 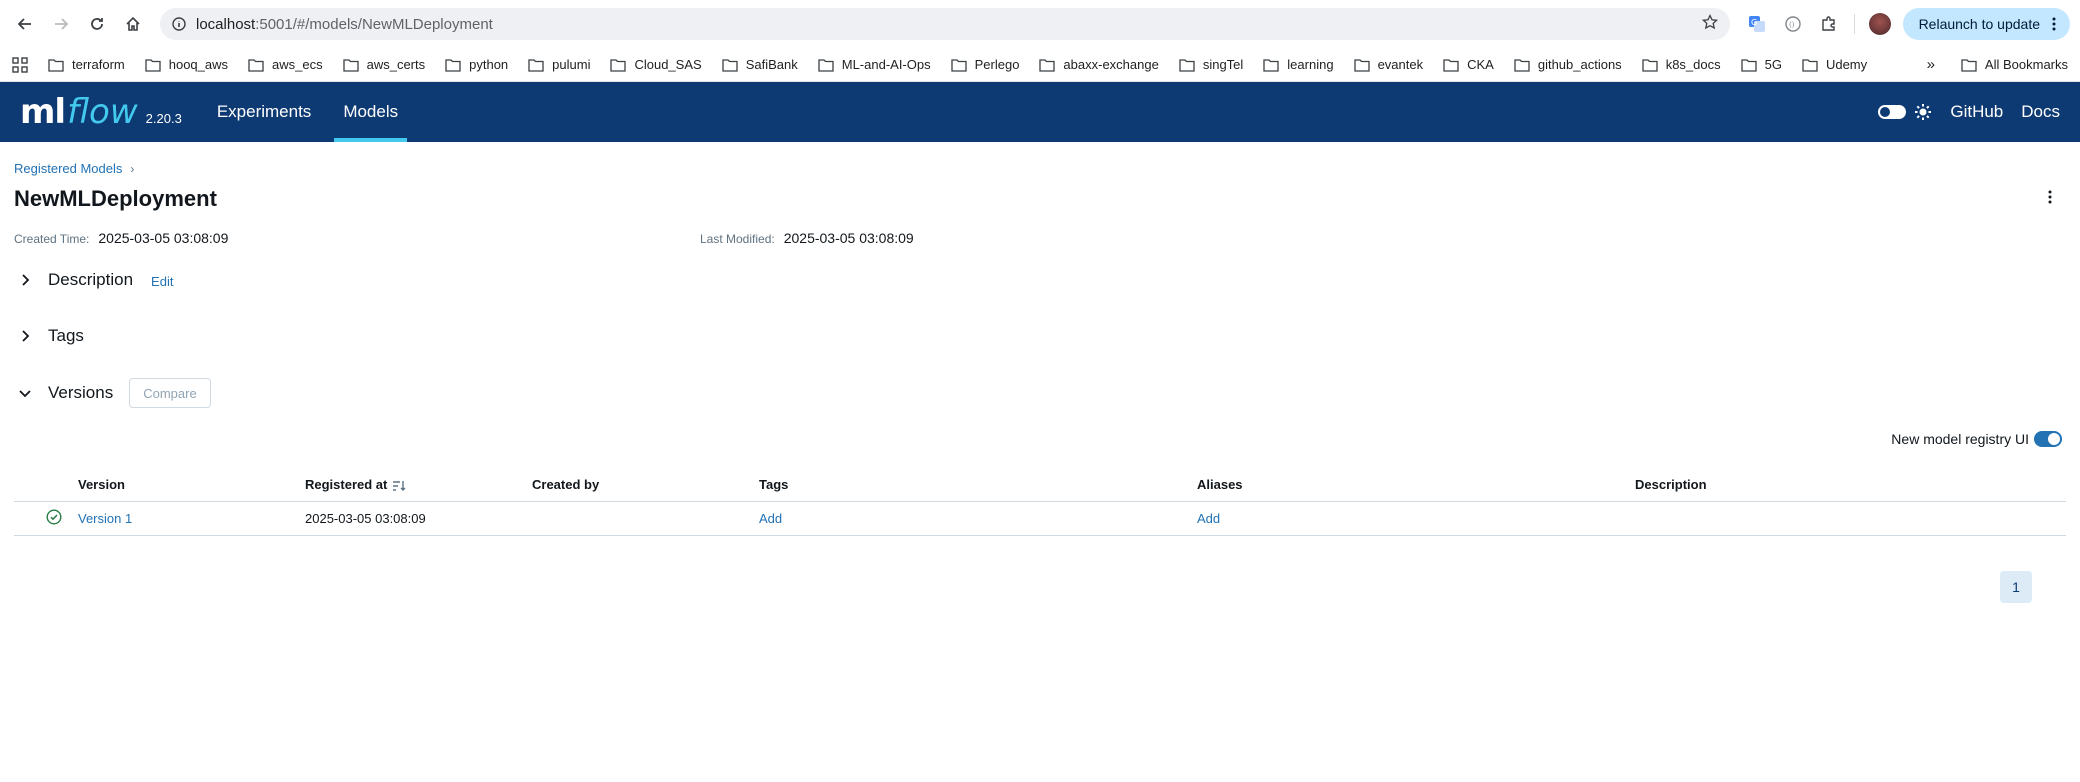 What do you see at coordinates (80, 393) in the screenshot?
I see `versions-title: Versions` at bounding box center [80, 393].